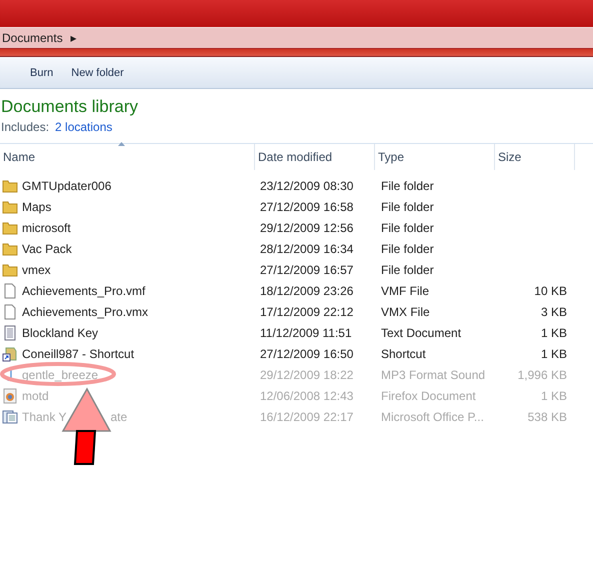  I want to click on globe-icon, so click(10, 396).